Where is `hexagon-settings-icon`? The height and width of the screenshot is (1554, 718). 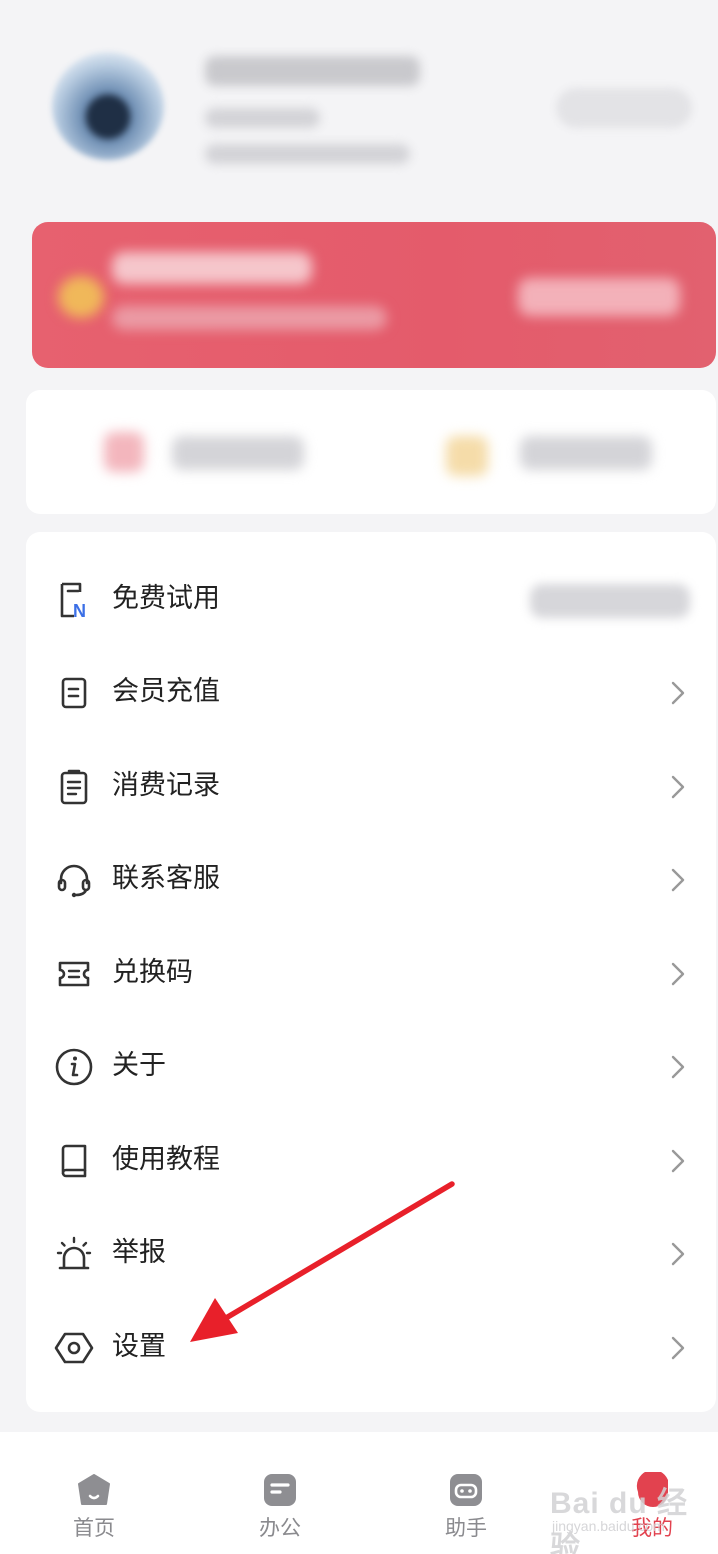
hexagon-settings-icon is located at coordinates (74, 1348).